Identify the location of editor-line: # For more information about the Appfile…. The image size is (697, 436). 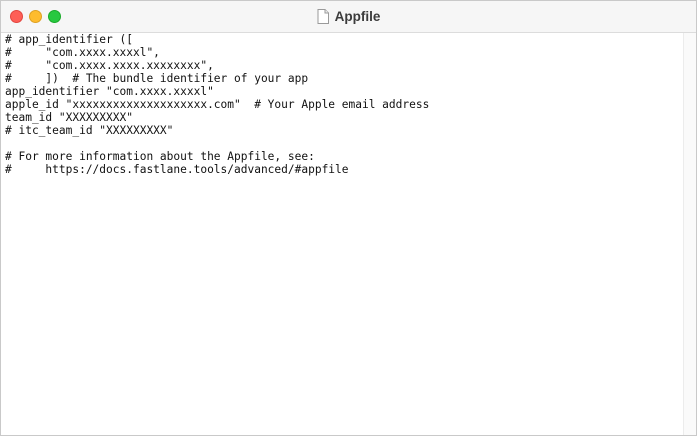
(344, 156).